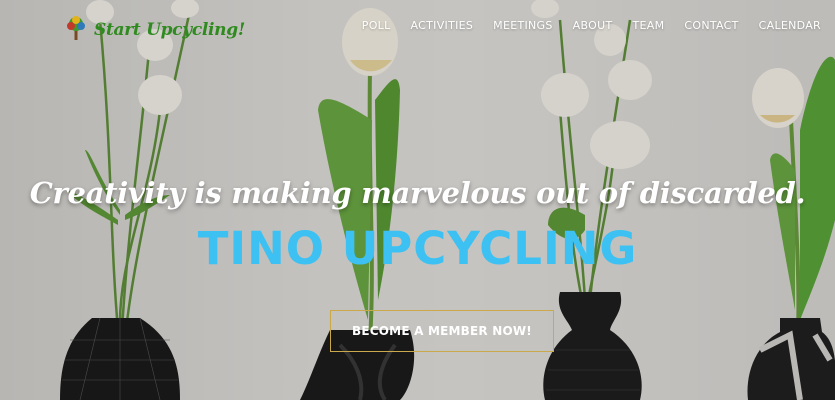 The height and width of the screenshot is (400, 835). Describe the element at coordinates (442, 25) in the screenshot. I see `nav-item-activities: ACTIVITIES` at that location.